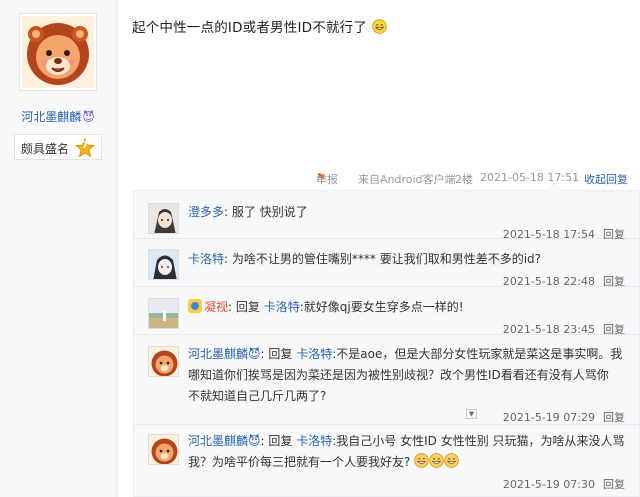  I want to click on post-floor: 2楼, so click(464, 179).